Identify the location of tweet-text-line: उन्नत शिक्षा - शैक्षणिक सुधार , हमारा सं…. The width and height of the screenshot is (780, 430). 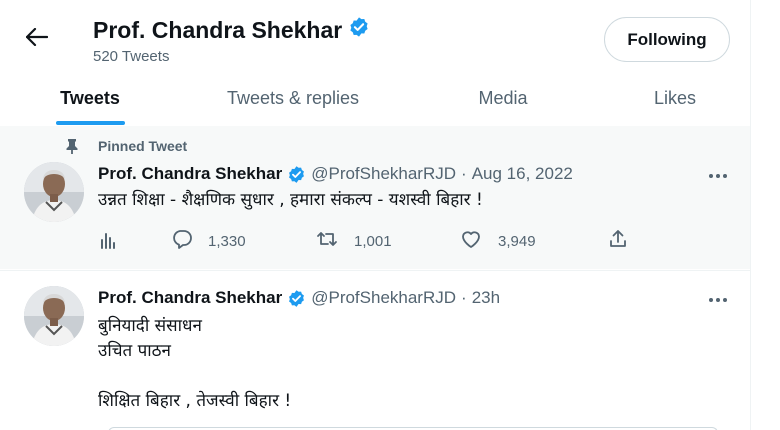
(290, 200).